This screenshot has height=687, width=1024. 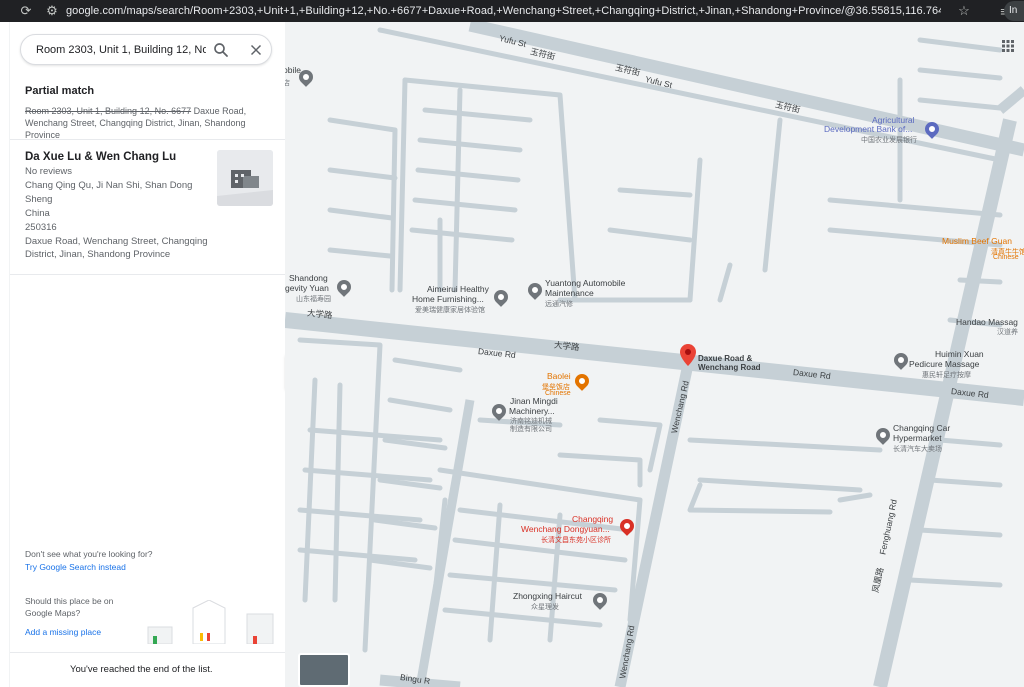 I want to click on reload-icon: ⟳, so click(x=26, y=11).